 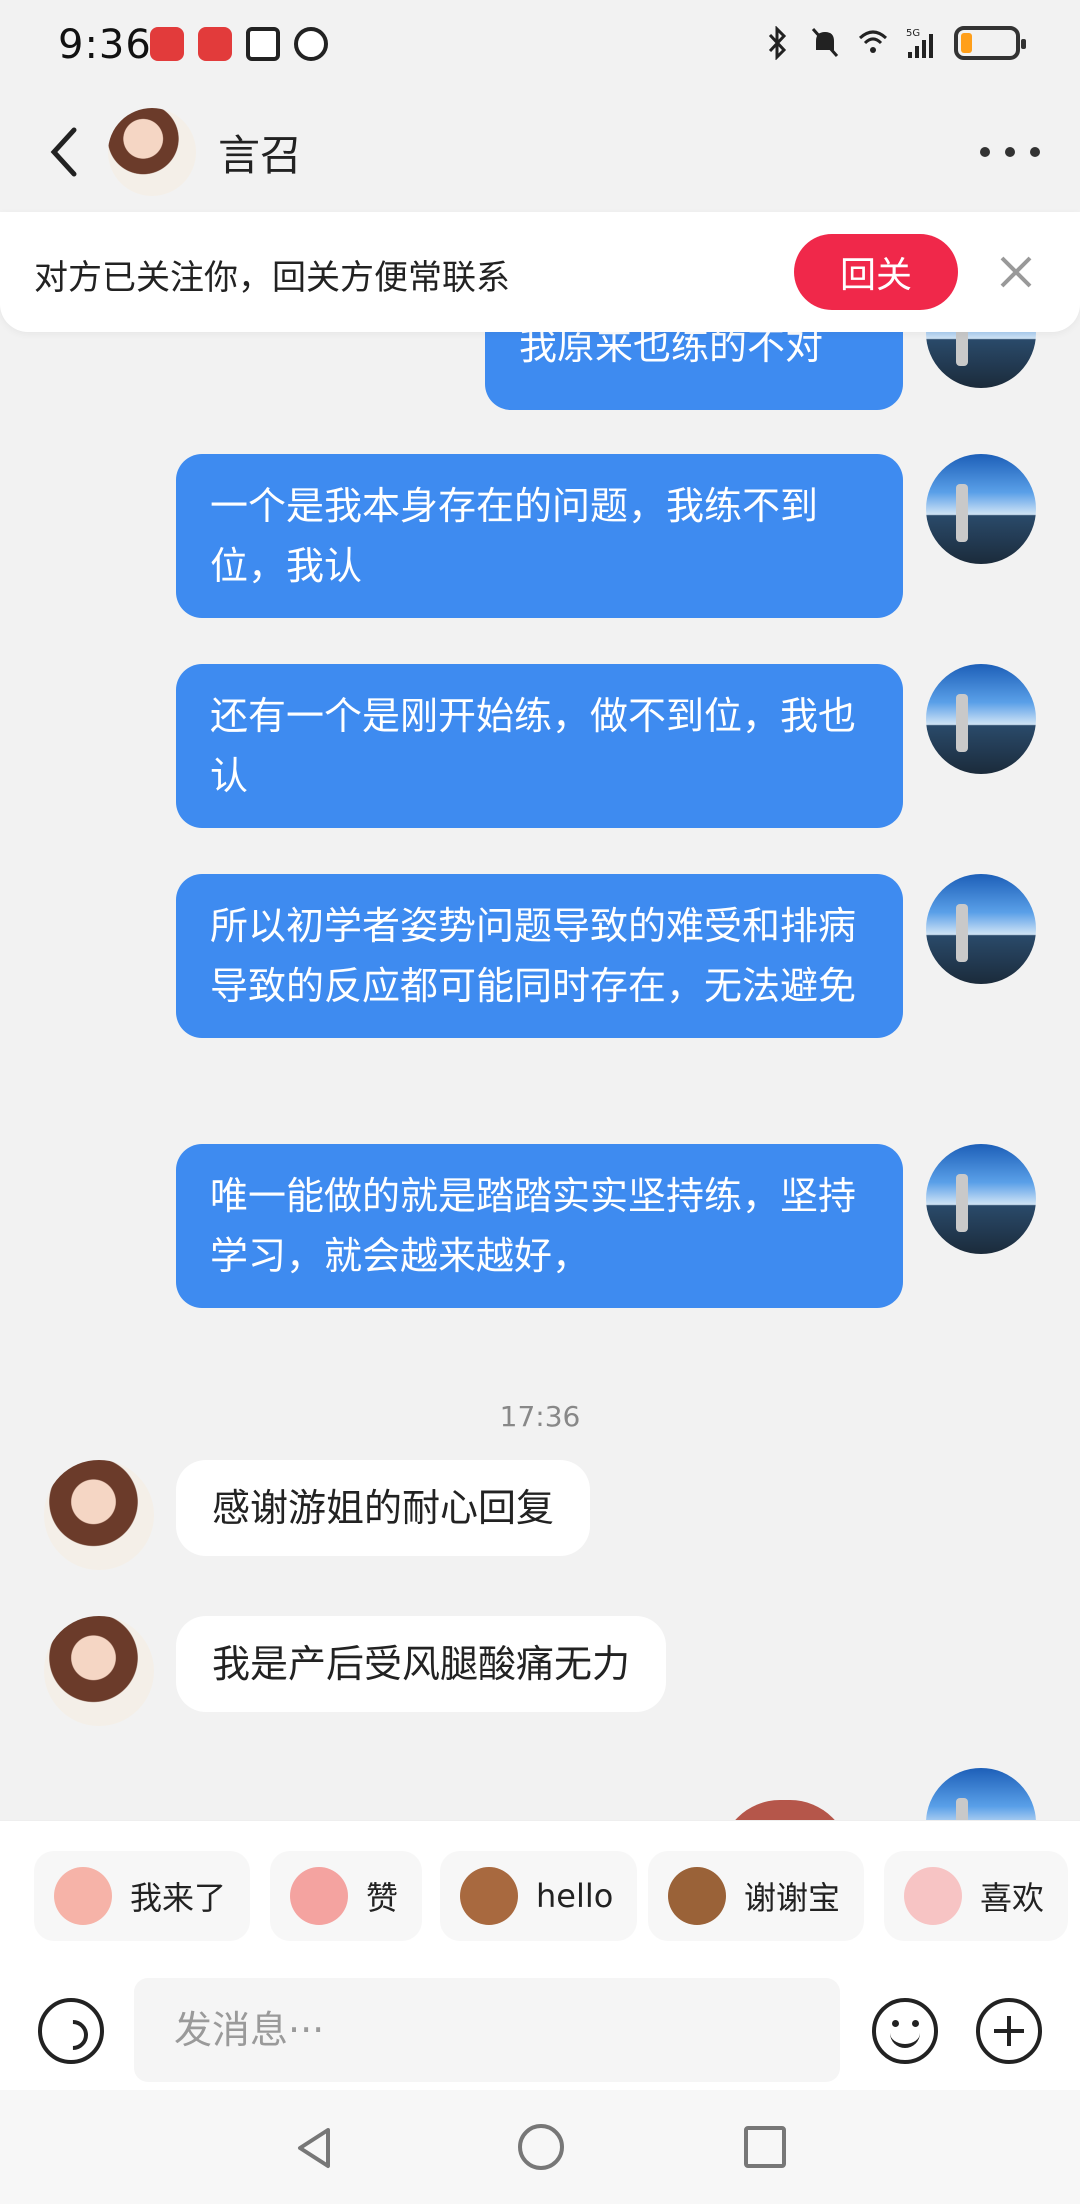 I want to click on message-bubble-outgoing: 一个是我本身存在的问题，我练不到位，我认, so click(x=539, y=536).